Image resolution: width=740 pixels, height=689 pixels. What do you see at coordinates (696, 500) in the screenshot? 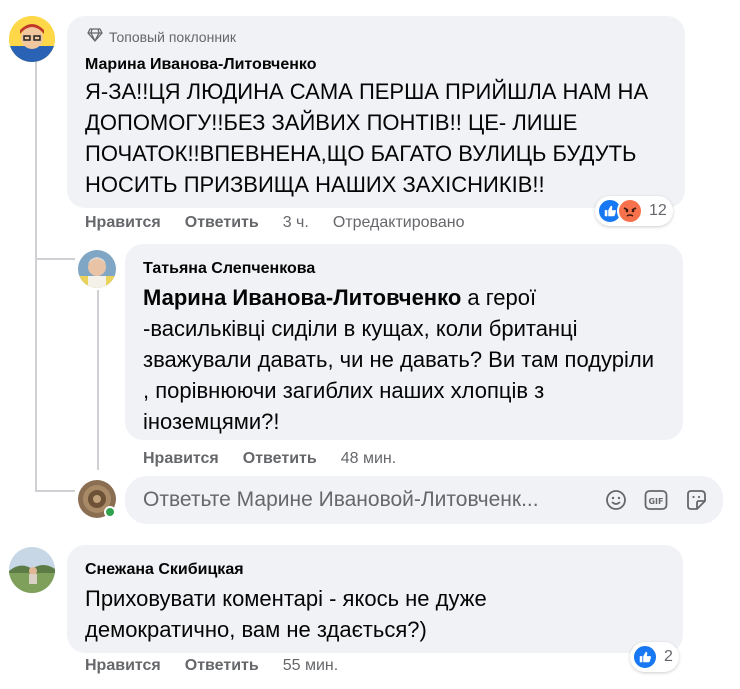
I see `sticker-icon` at bounding box center [696, 500].